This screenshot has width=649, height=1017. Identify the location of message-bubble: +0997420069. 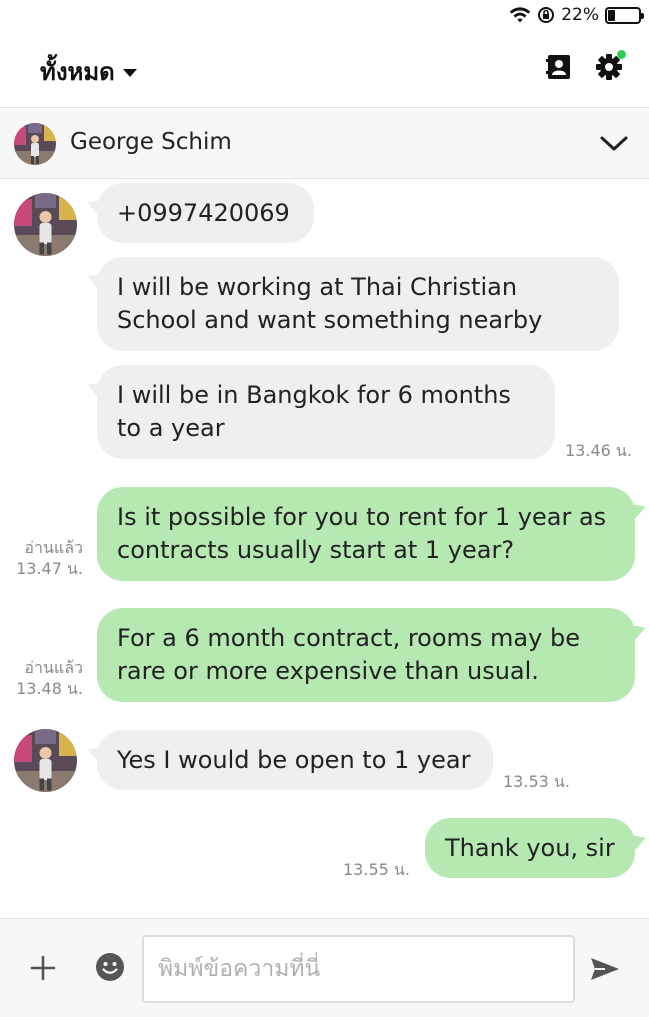
(205, 213).